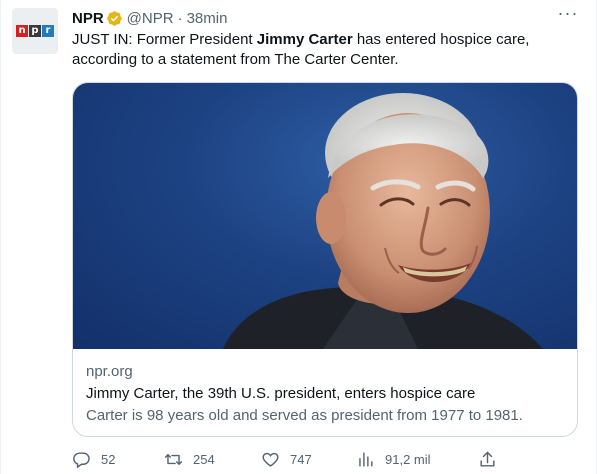 The height and width of the screenshot is (474, 597). Describe the element at coordinates (164, 39) in the screenshot. I see `tweet-text-part: JUST IN: Former President` at that location.